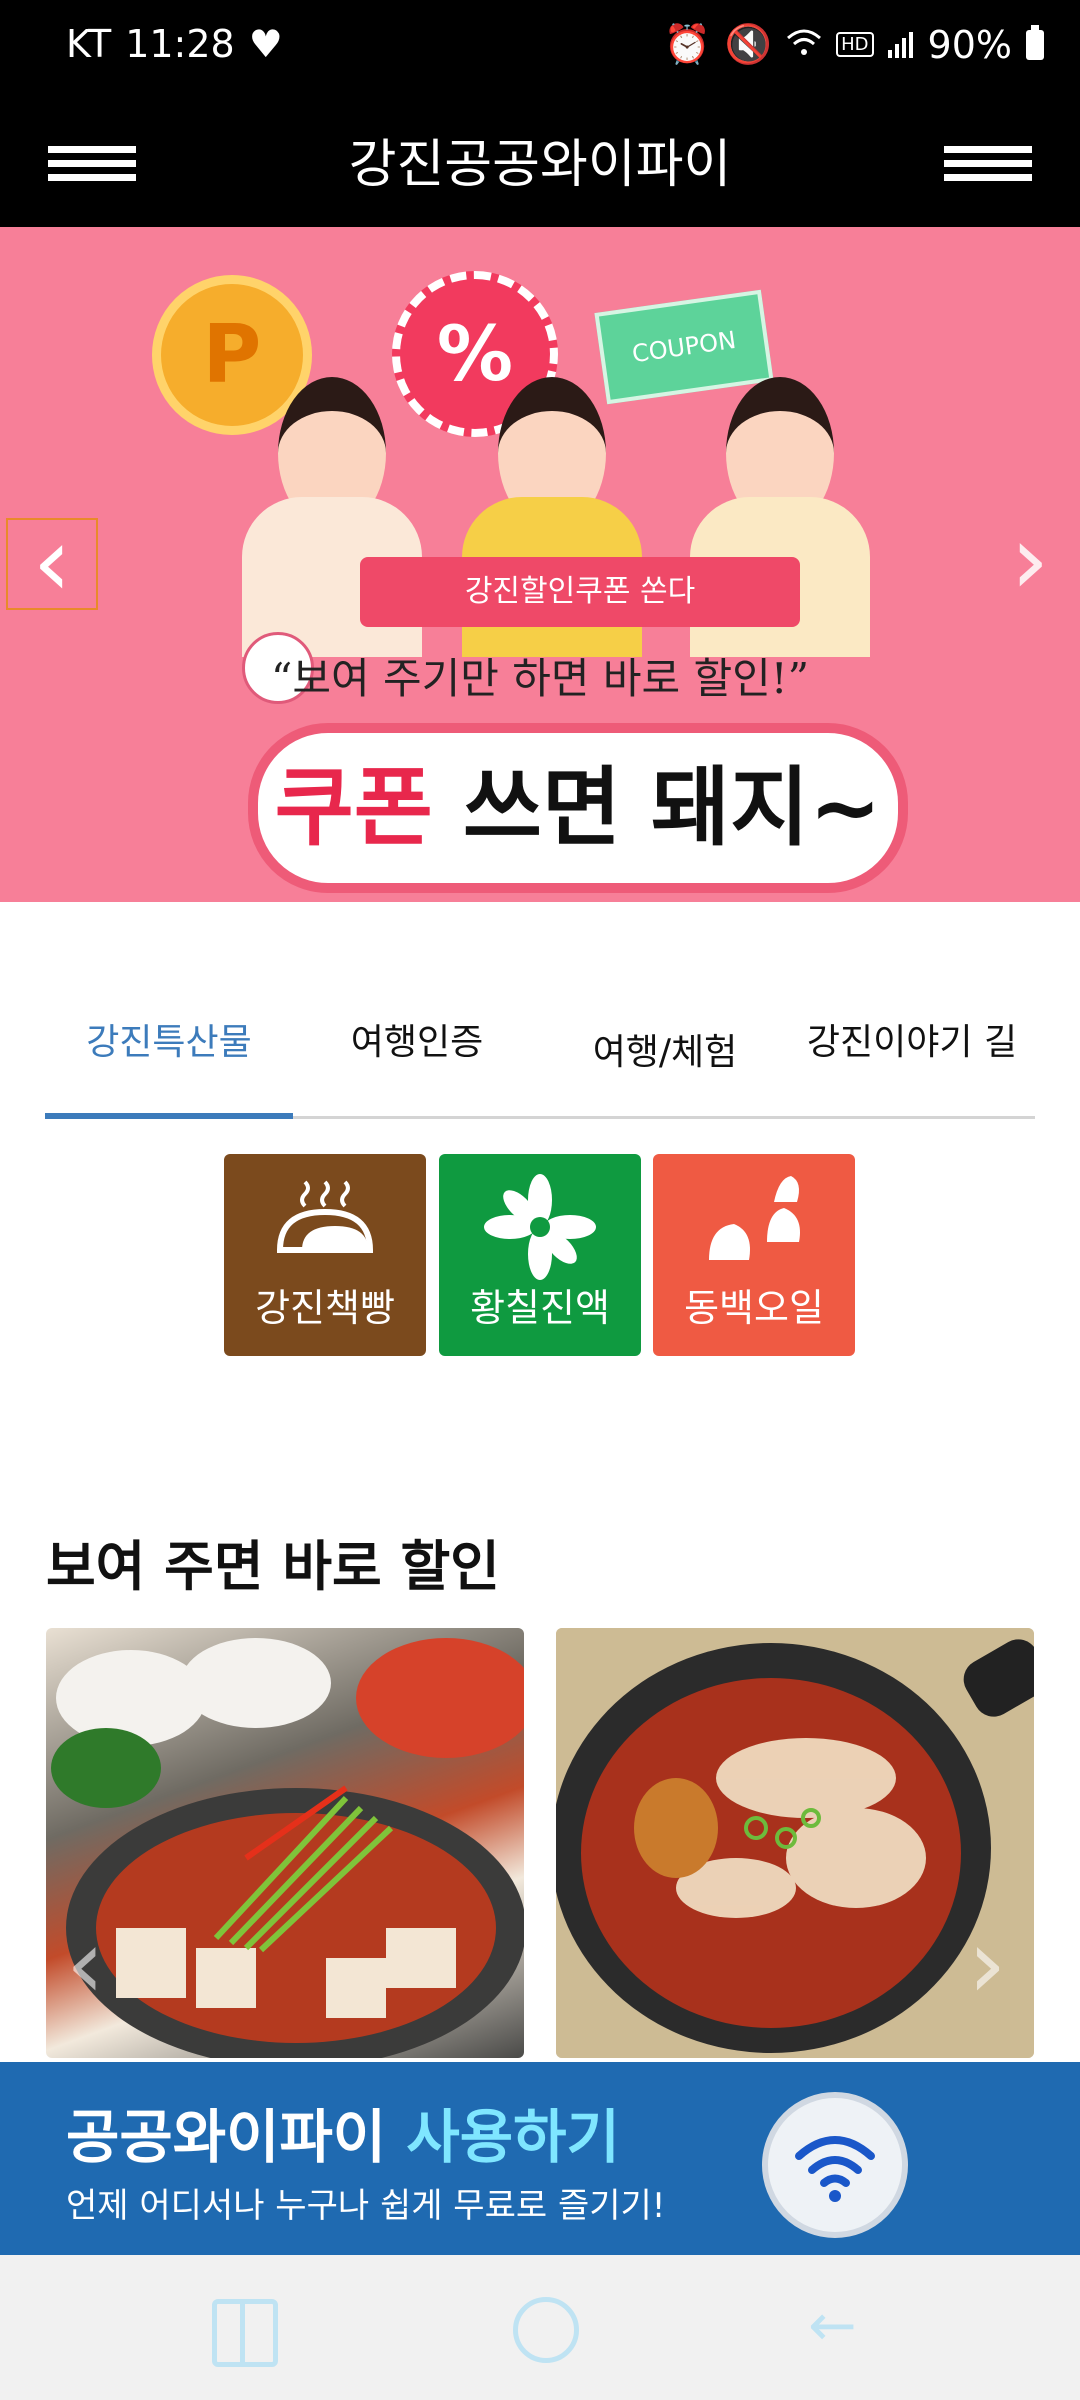  I want to click on mute-icon: 🔇, so click(748, 44).